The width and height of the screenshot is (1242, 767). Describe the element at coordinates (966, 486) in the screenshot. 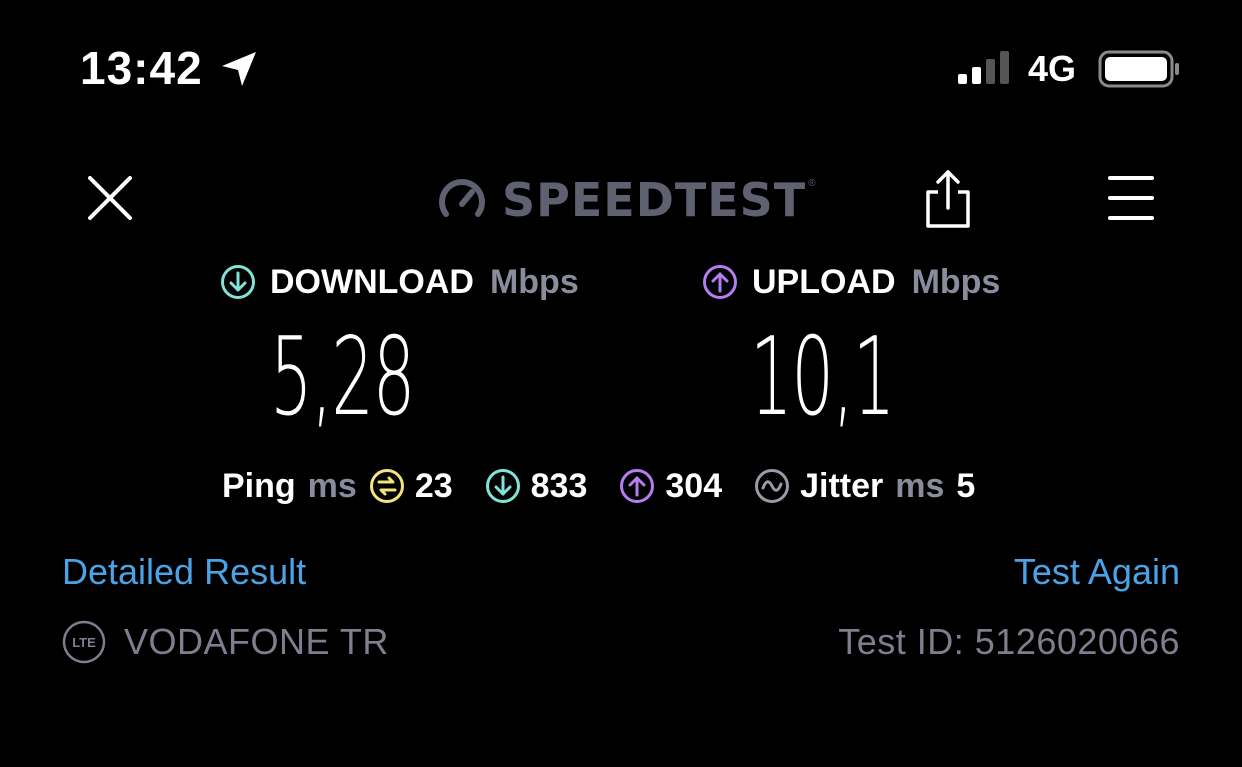

I see `jitter-value: 5` at that location.